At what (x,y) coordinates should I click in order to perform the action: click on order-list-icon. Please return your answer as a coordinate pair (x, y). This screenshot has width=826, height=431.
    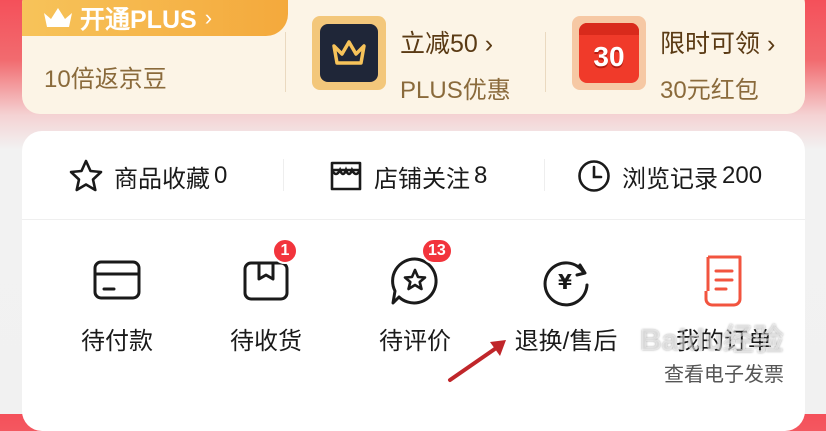
    Looking at the image, I should click on (723, 281).